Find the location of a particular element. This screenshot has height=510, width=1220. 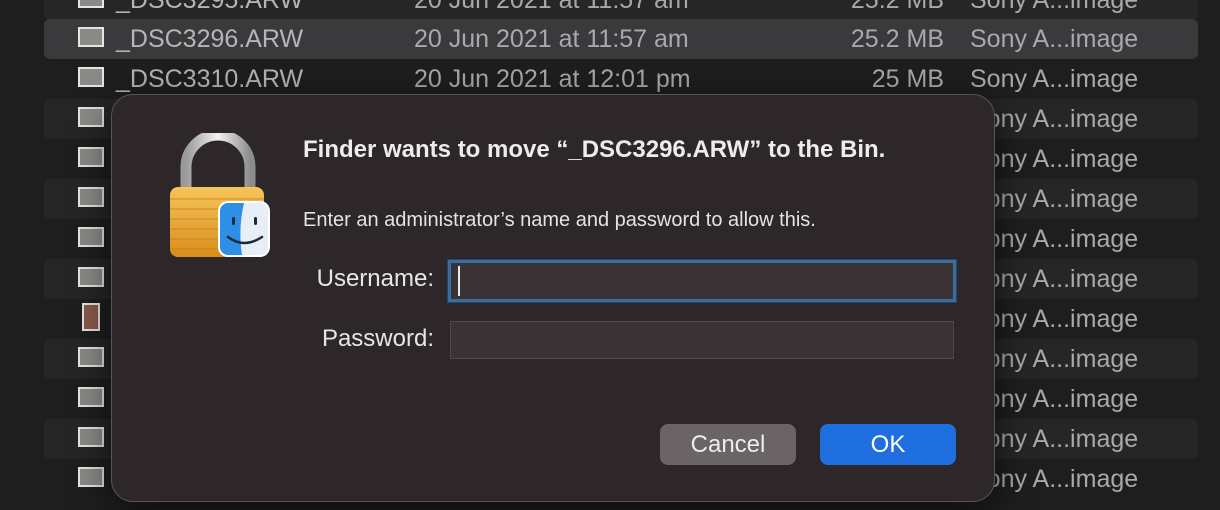

file-name: _DSC3295.ARW is located at coordinates (210, 7).